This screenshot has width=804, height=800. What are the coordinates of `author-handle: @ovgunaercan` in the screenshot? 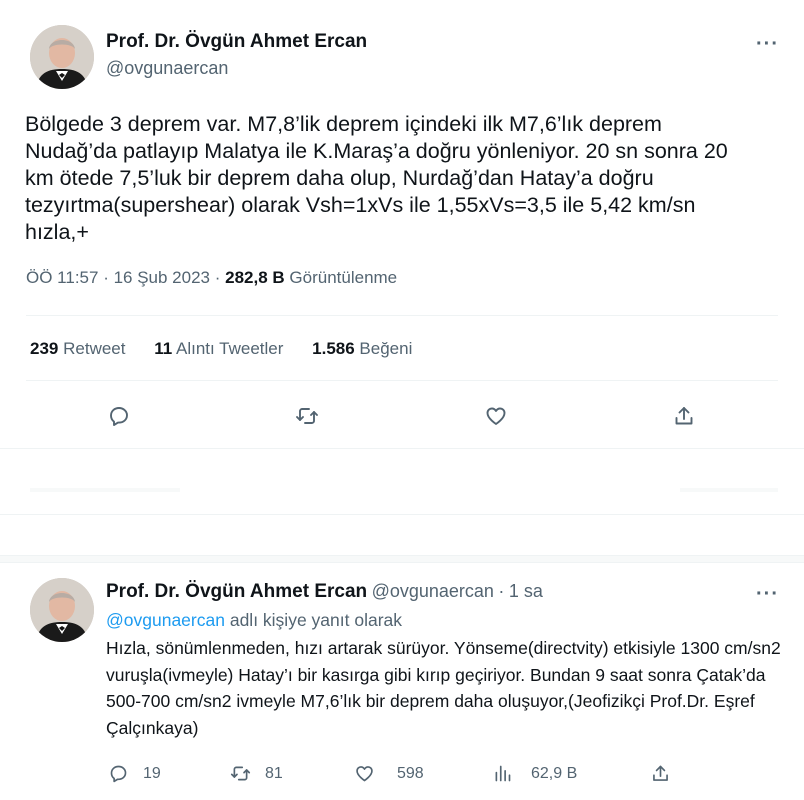 It's located at (167, 68).